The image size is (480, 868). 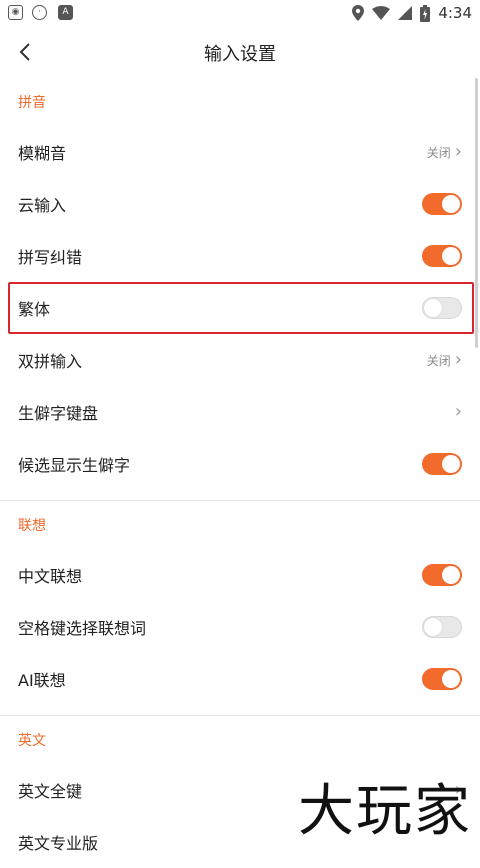 I want to click on section-title-pinyin: 拼音, so click(x=32, y=103).